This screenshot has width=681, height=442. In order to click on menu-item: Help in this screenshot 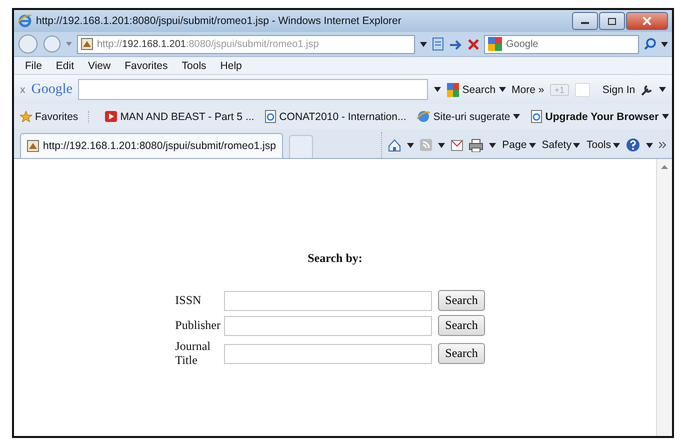, I will do `click(231, 65)`.